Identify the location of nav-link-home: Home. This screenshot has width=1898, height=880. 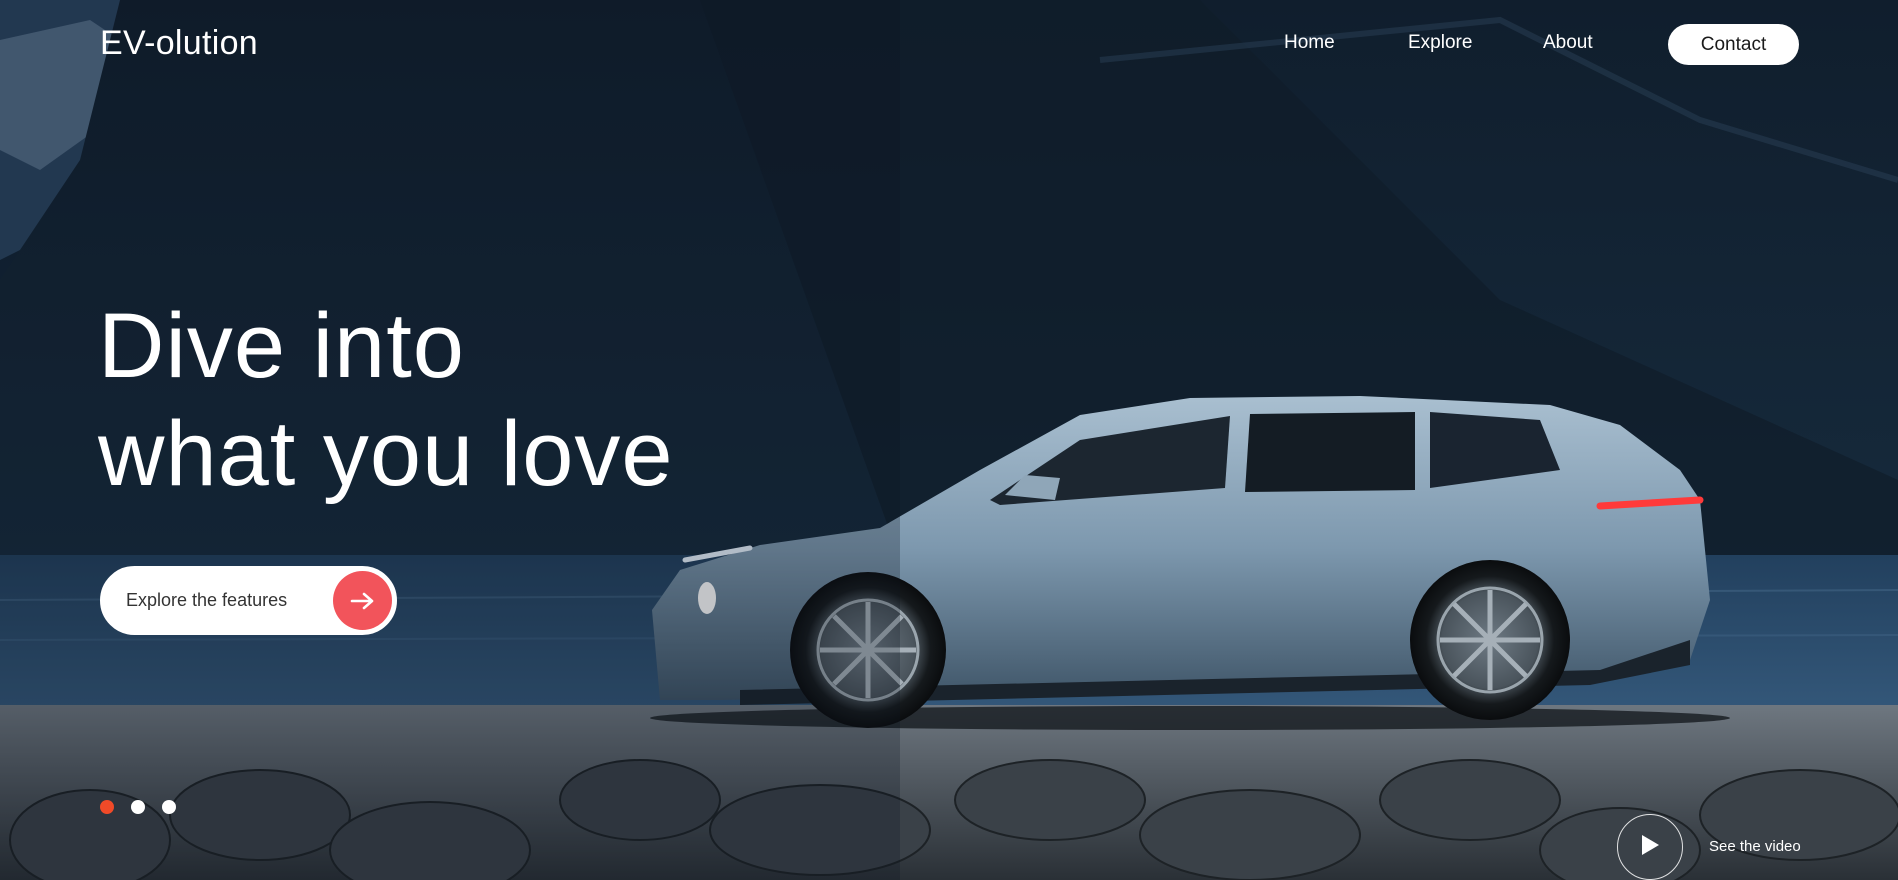
(1309, 43).